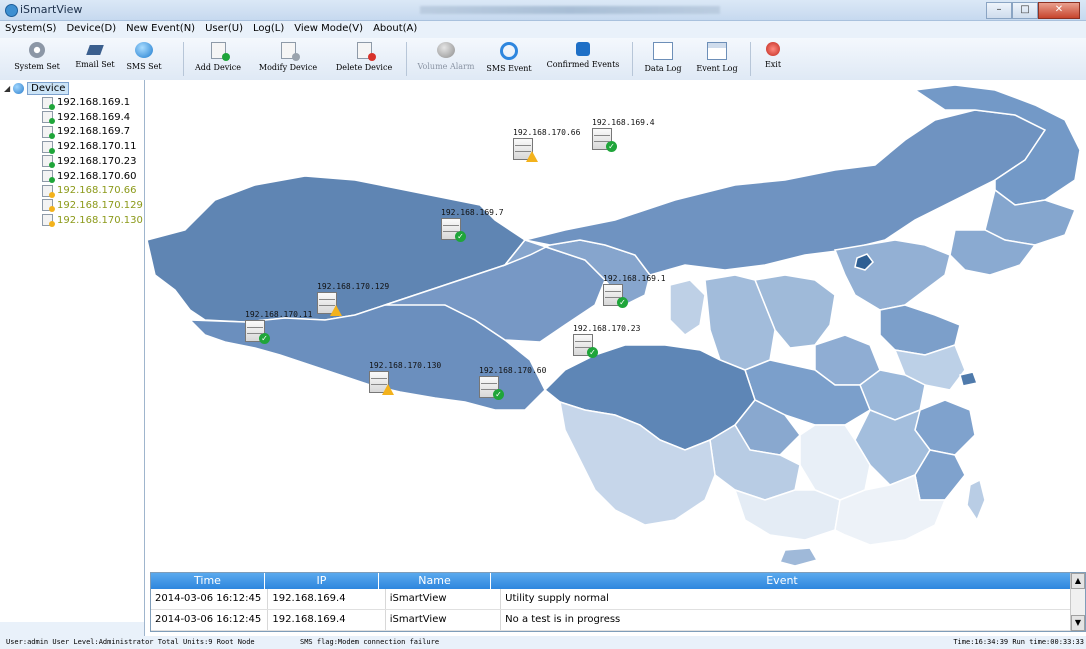 The image size is (1086, 649). Describe the element at coordinates (11, 10) in the screenshot. I see `app-icon` at that location.